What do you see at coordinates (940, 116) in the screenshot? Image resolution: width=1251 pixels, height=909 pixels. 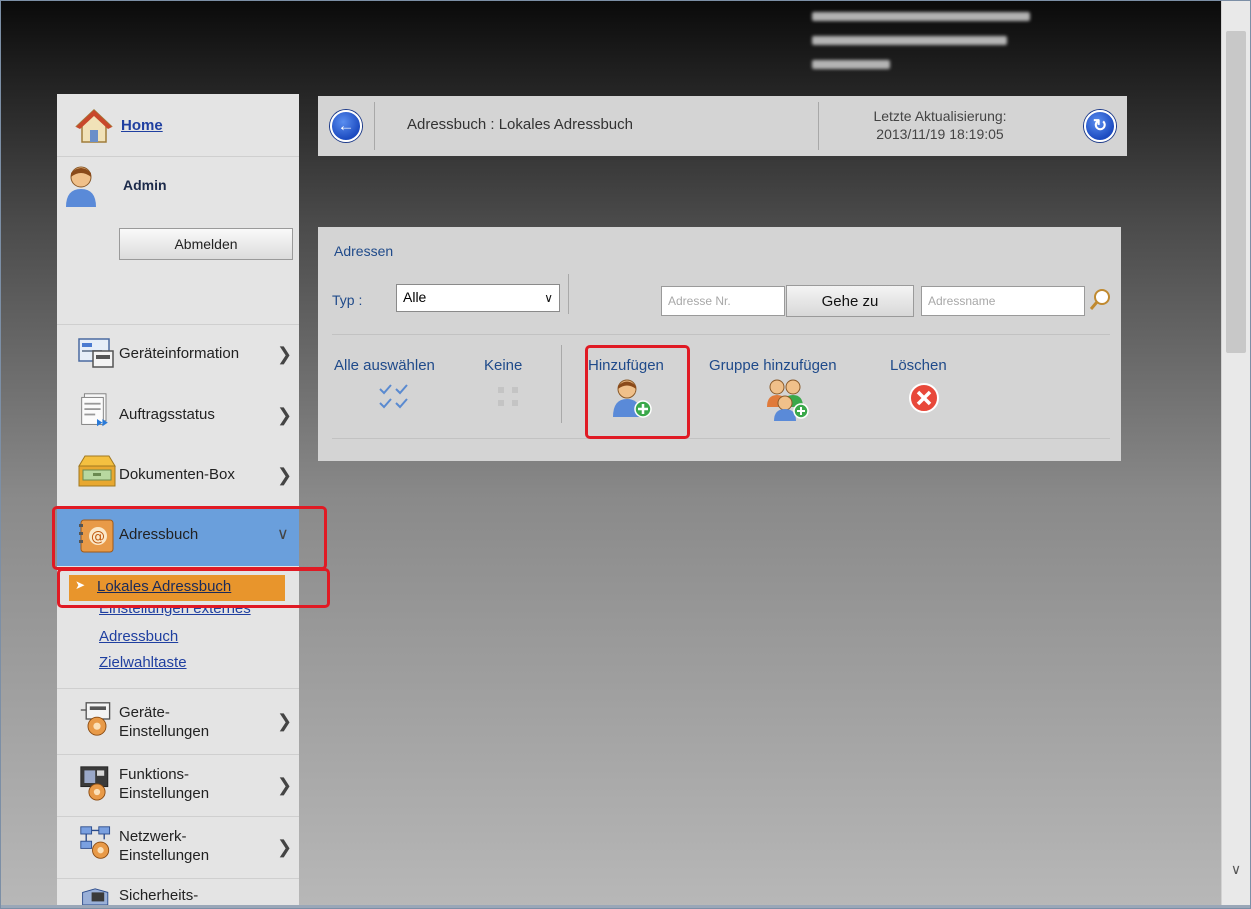 I see `last-update-label: Letzte Aktualisierung:` at bounding box center [940, 116].